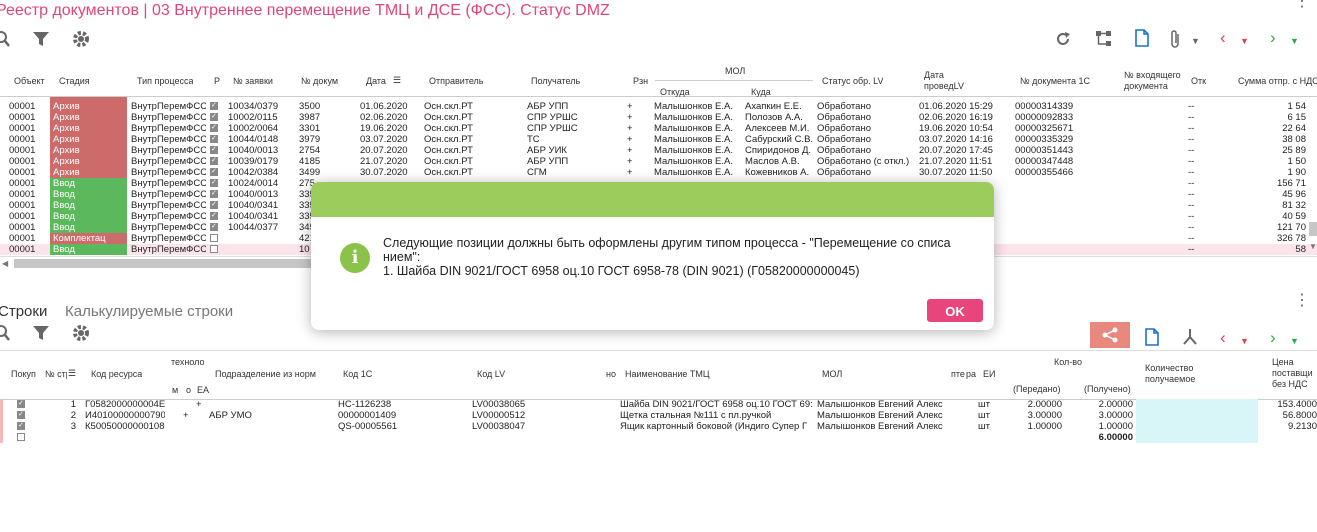  I want to click on dialog-message-line2: нием":, so click(402, 257).